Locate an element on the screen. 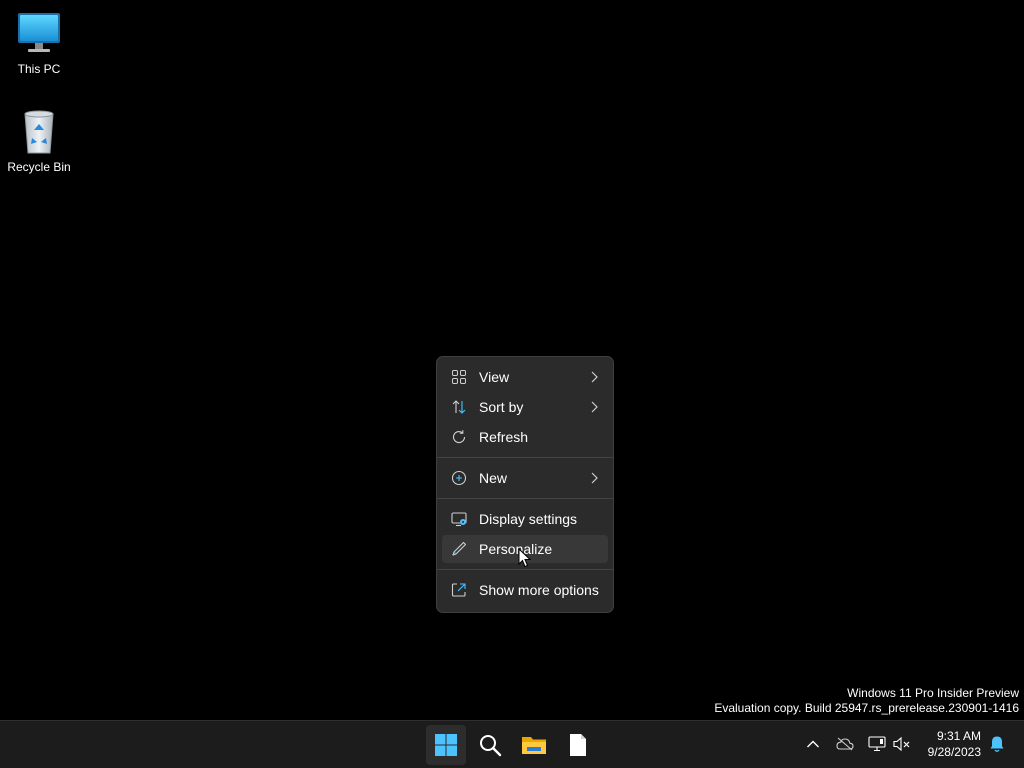 The image size is (1024, 768). menu-item-label: View is located at coordinates (494, 377).